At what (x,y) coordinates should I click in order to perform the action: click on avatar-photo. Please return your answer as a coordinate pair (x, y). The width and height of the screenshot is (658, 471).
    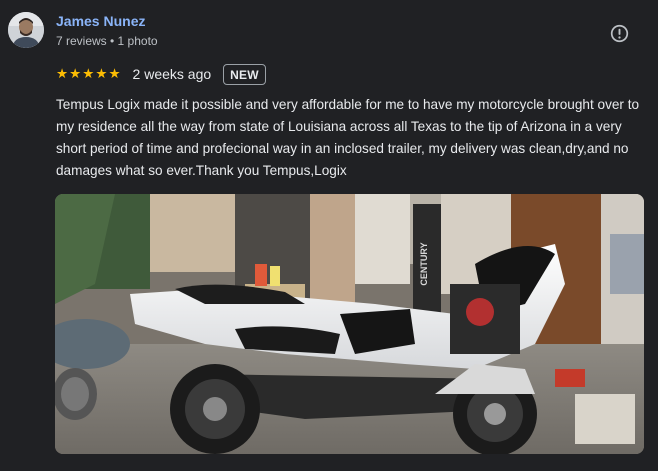
    Looking at the image, I should click on (26, 30).